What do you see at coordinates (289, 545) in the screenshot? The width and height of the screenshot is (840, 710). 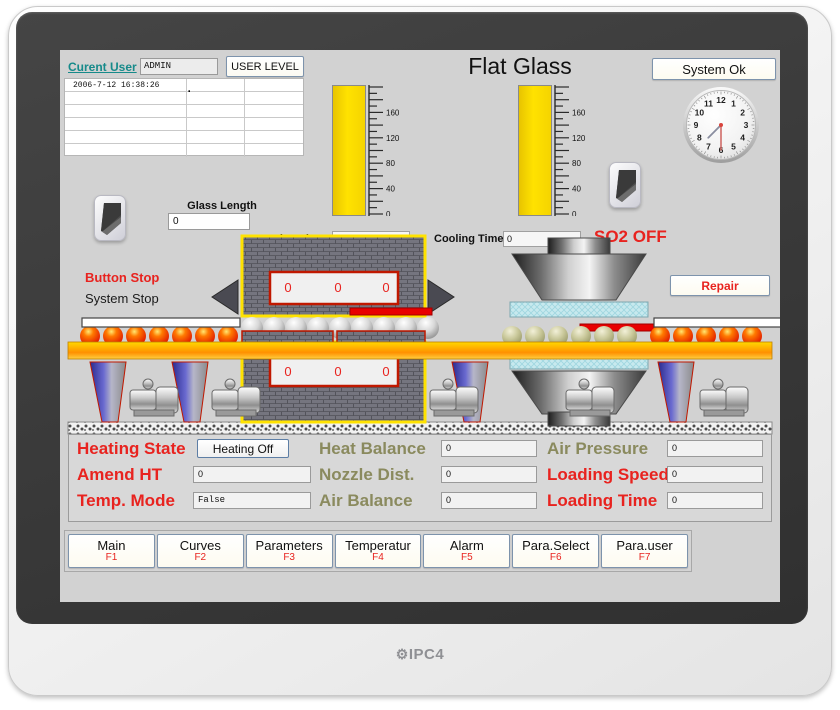 I see `fkey-label: Parameters` at bounding box center [289, 545].